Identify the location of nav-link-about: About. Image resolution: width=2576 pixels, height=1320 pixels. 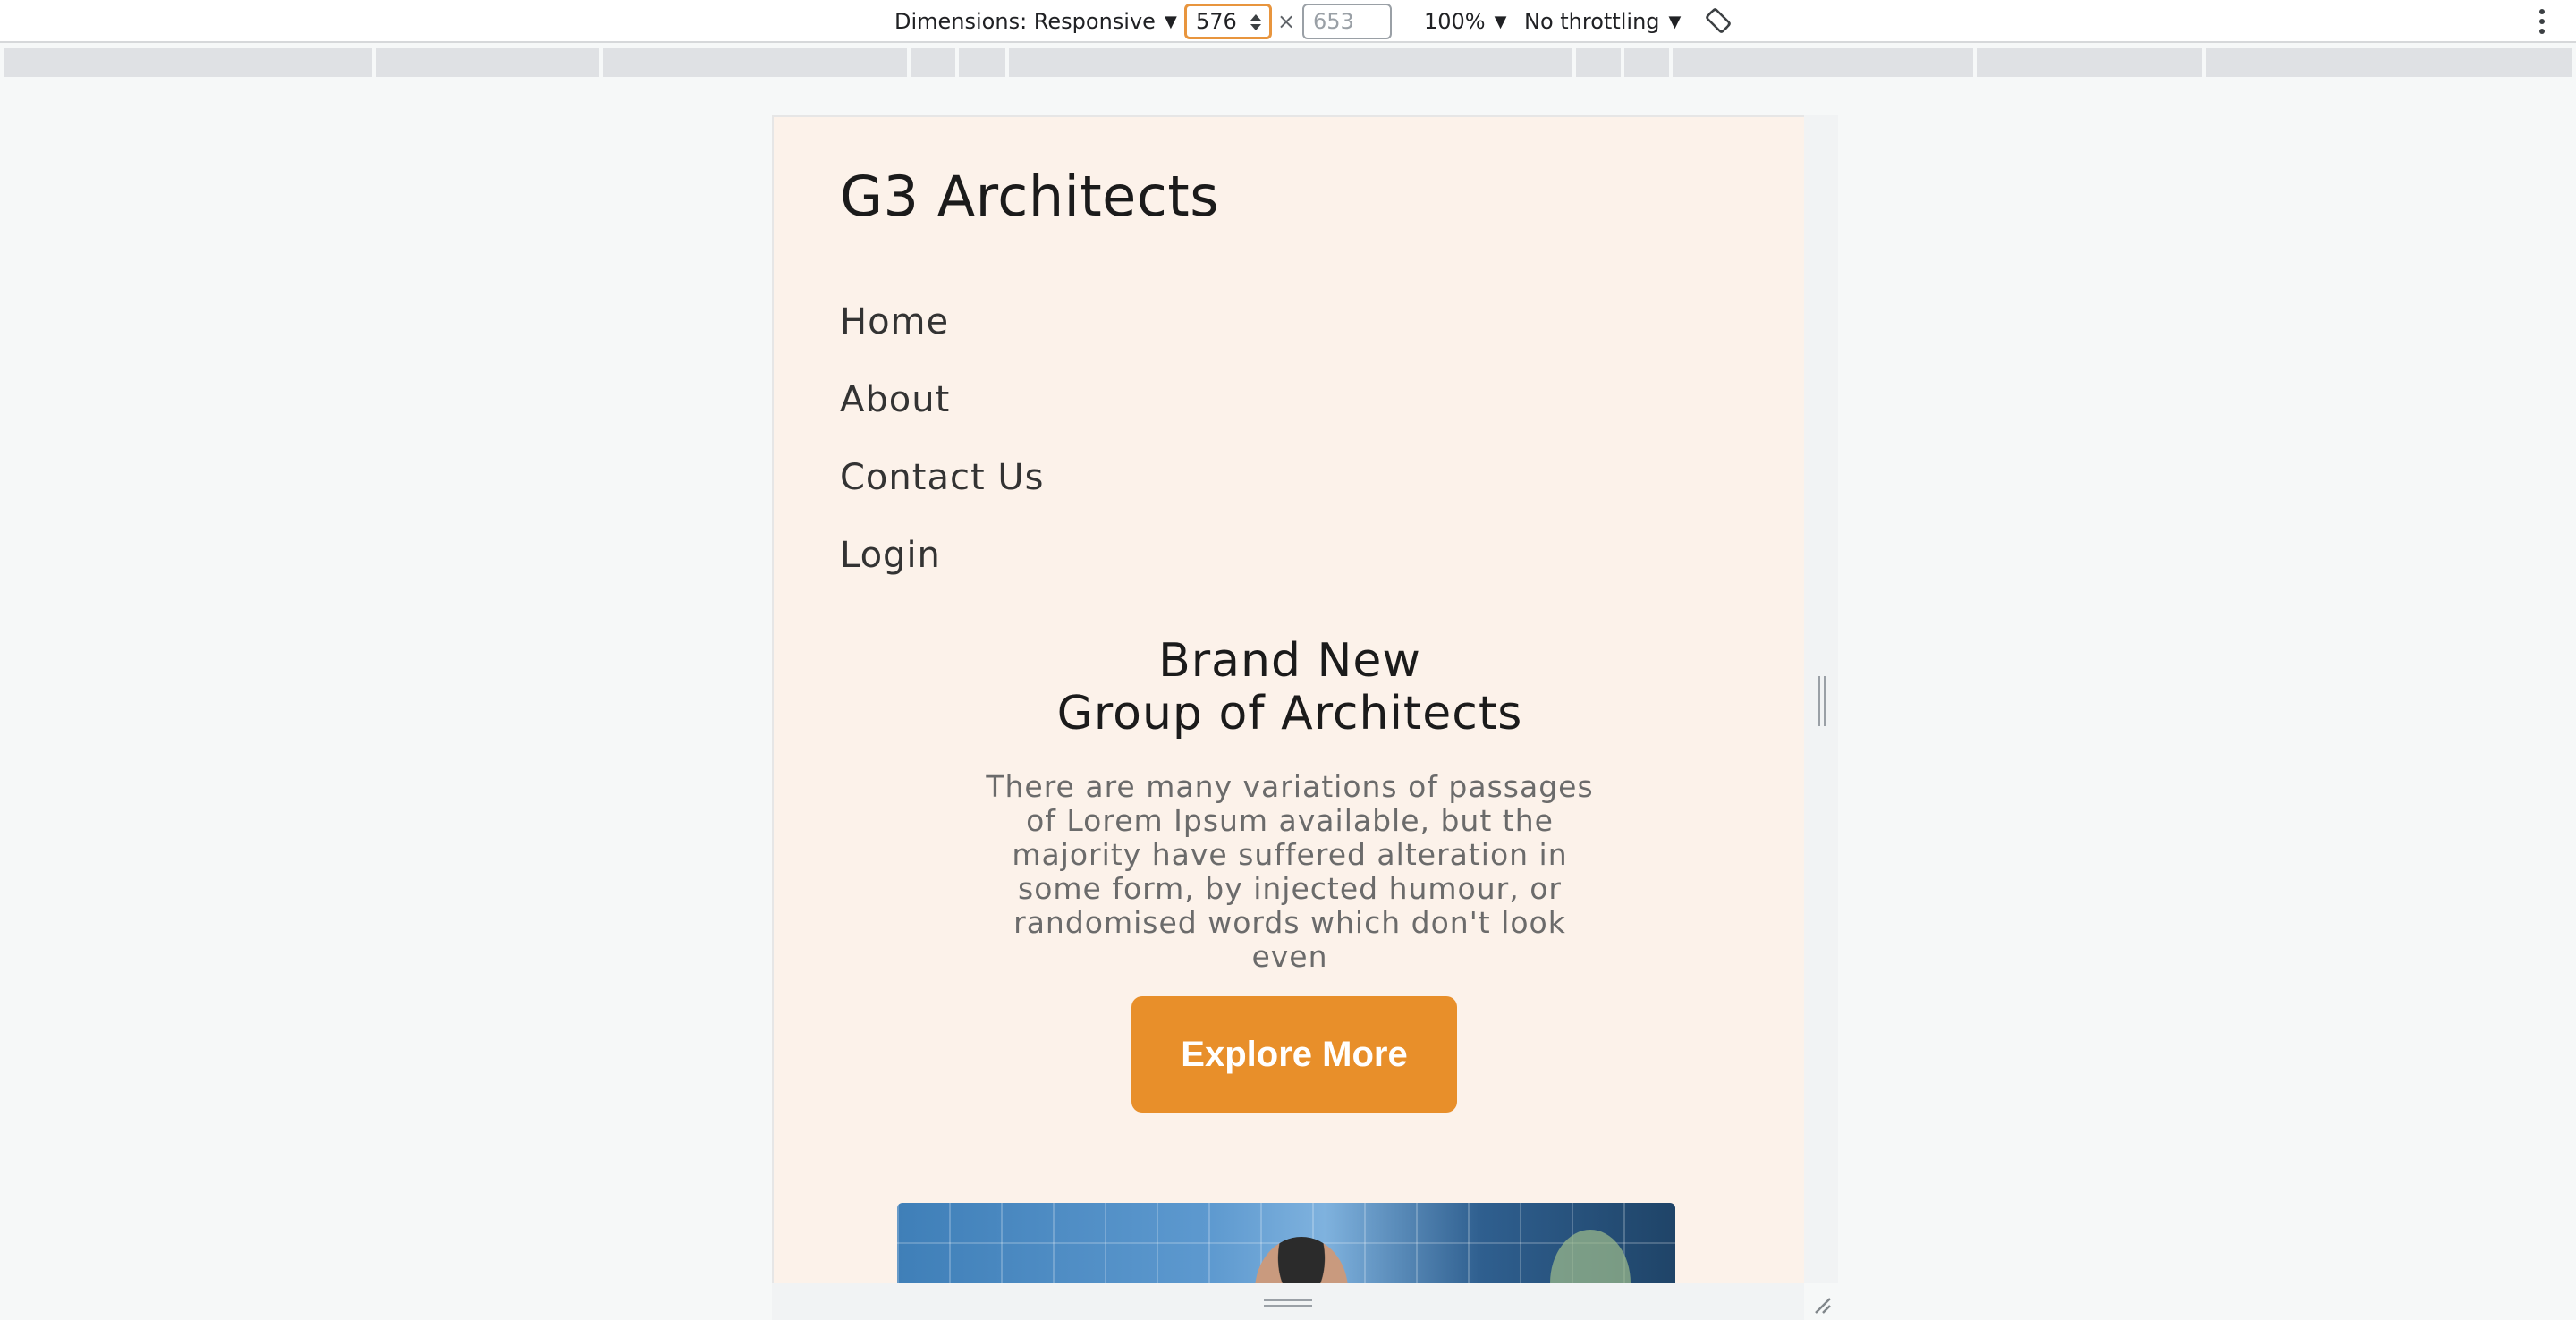
(895, 399).